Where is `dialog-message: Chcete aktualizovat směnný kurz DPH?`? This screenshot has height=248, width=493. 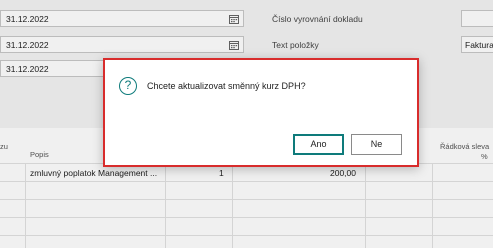 dialog-message: Chcete aktualizovat směnný kurz DPH? is located at coordinates (226, 86).